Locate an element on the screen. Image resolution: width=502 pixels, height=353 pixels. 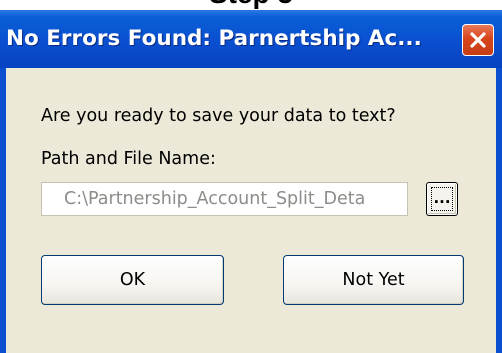
path-input: C:\Partnership_Account_Split_Deta is located at coordinates (224, 199).